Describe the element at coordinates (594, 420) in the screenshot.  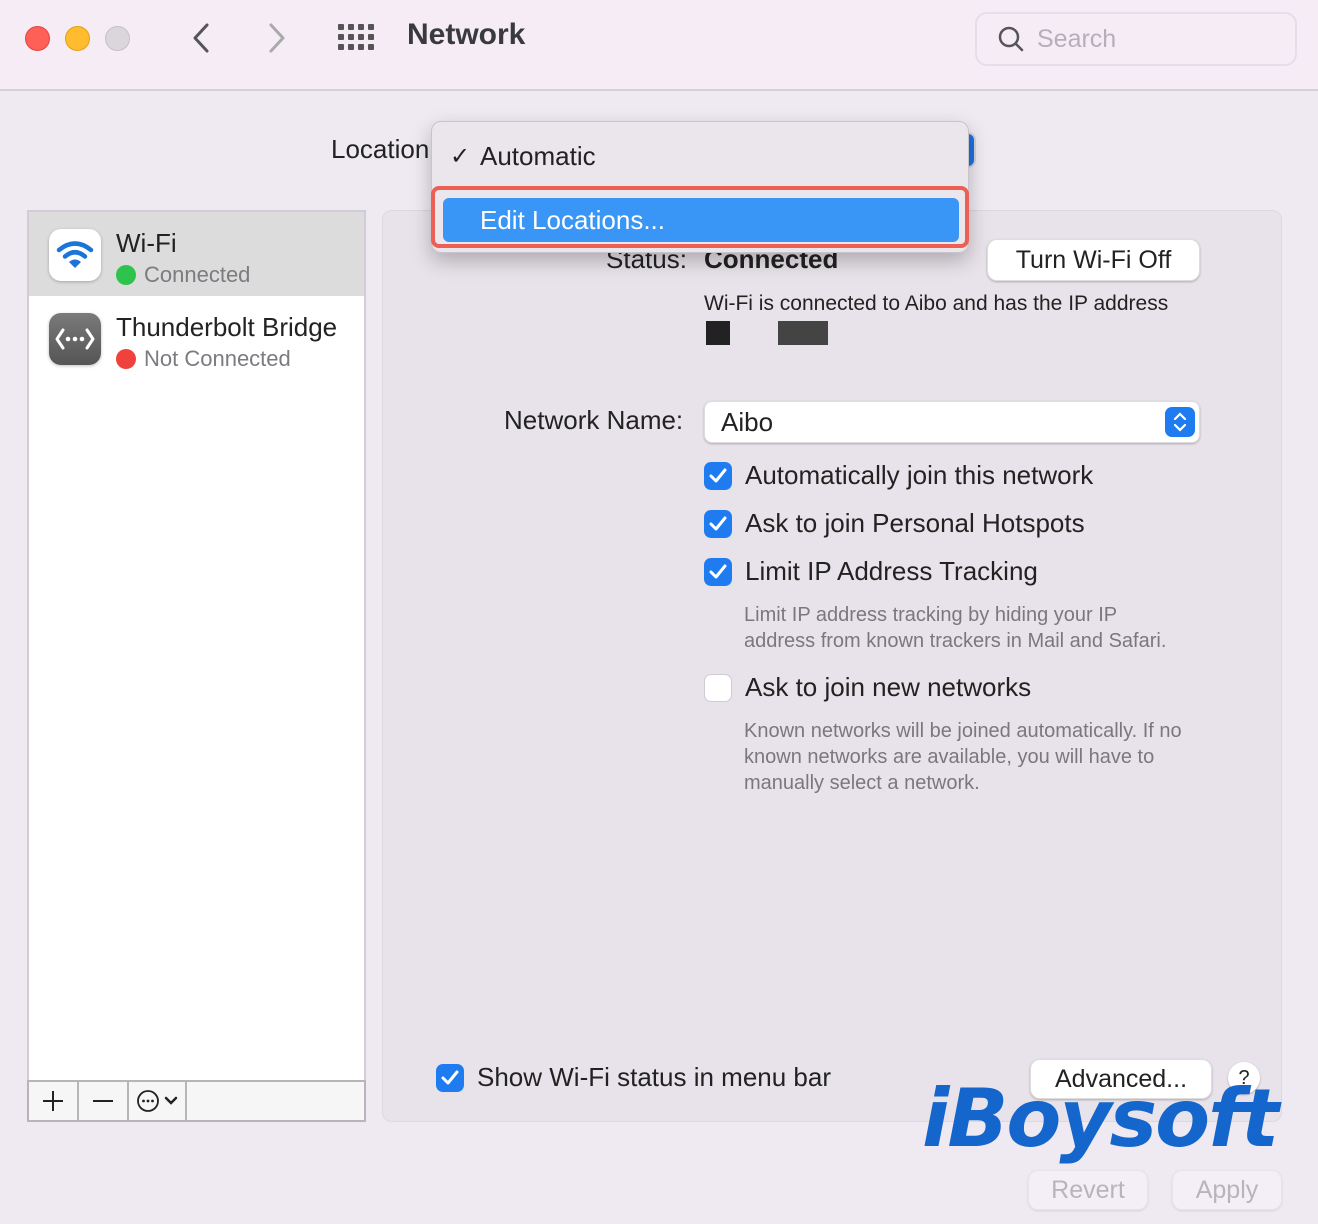
I see `network-name-label: Network Name:` at that location.